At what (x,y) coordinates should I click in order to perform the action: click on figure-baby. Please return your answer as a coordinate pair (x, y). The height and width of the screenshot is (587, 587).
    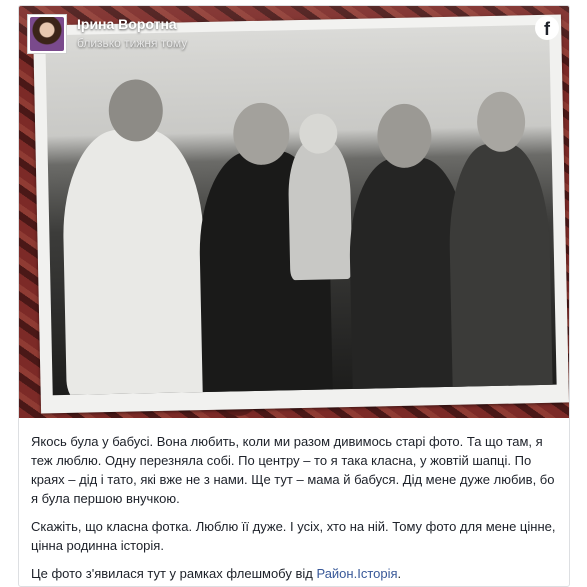
    Looking at the image, I should click on (320, 209).